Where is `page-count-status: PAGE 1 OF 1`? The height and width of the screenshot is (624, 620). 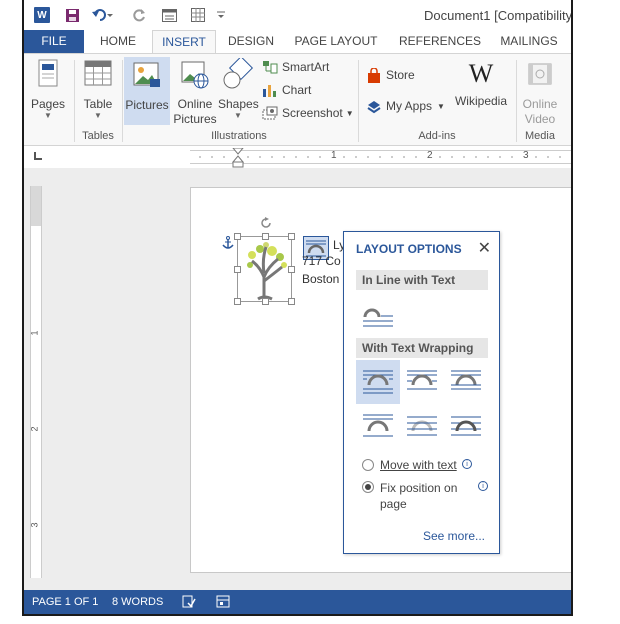
page-count-status: PAGE 1 OF 1 is located at coordinates (65, 602).